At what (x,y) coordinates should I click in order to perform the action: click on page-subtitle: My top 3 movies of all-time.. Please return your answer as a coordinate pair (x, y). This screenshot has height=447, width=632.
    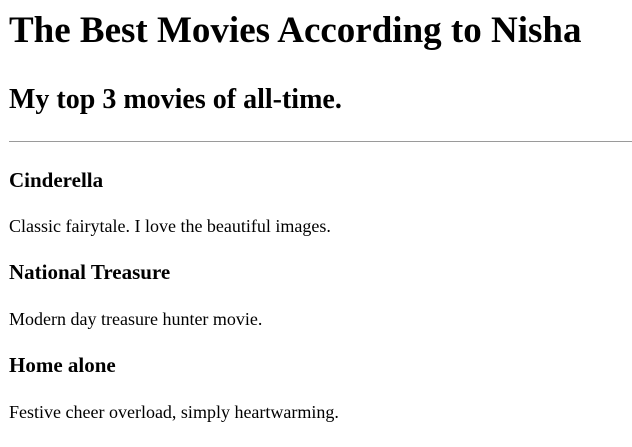
    Looking at the image, I should click on (175, 99).